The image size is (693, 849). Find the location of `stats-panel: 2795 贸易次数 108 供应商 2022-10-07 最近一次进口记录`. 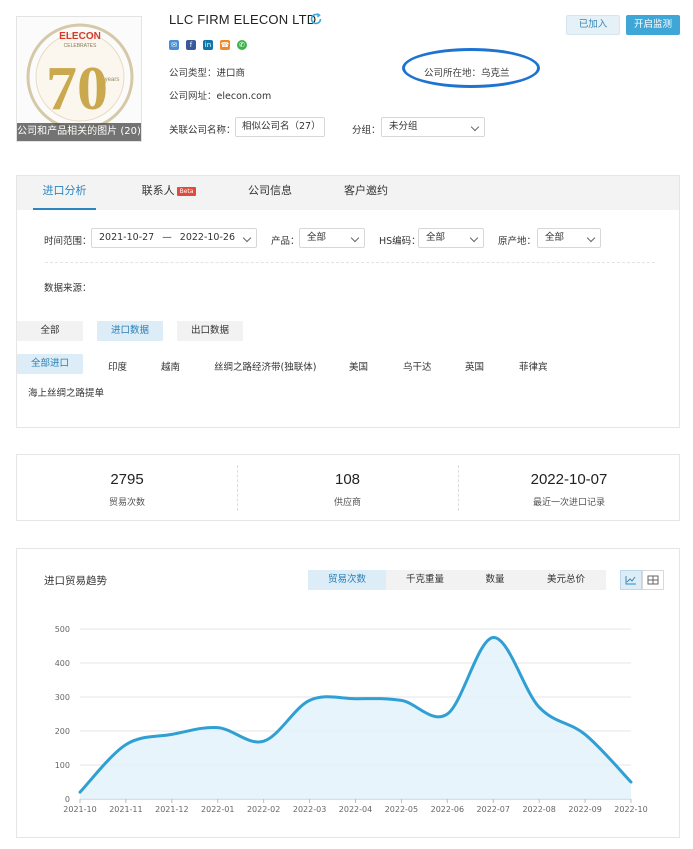

stats-panel: 2795 贸易次数 108 供应商 2022-10-07 最近一次进口记录 is located at coordinates (348, 487).